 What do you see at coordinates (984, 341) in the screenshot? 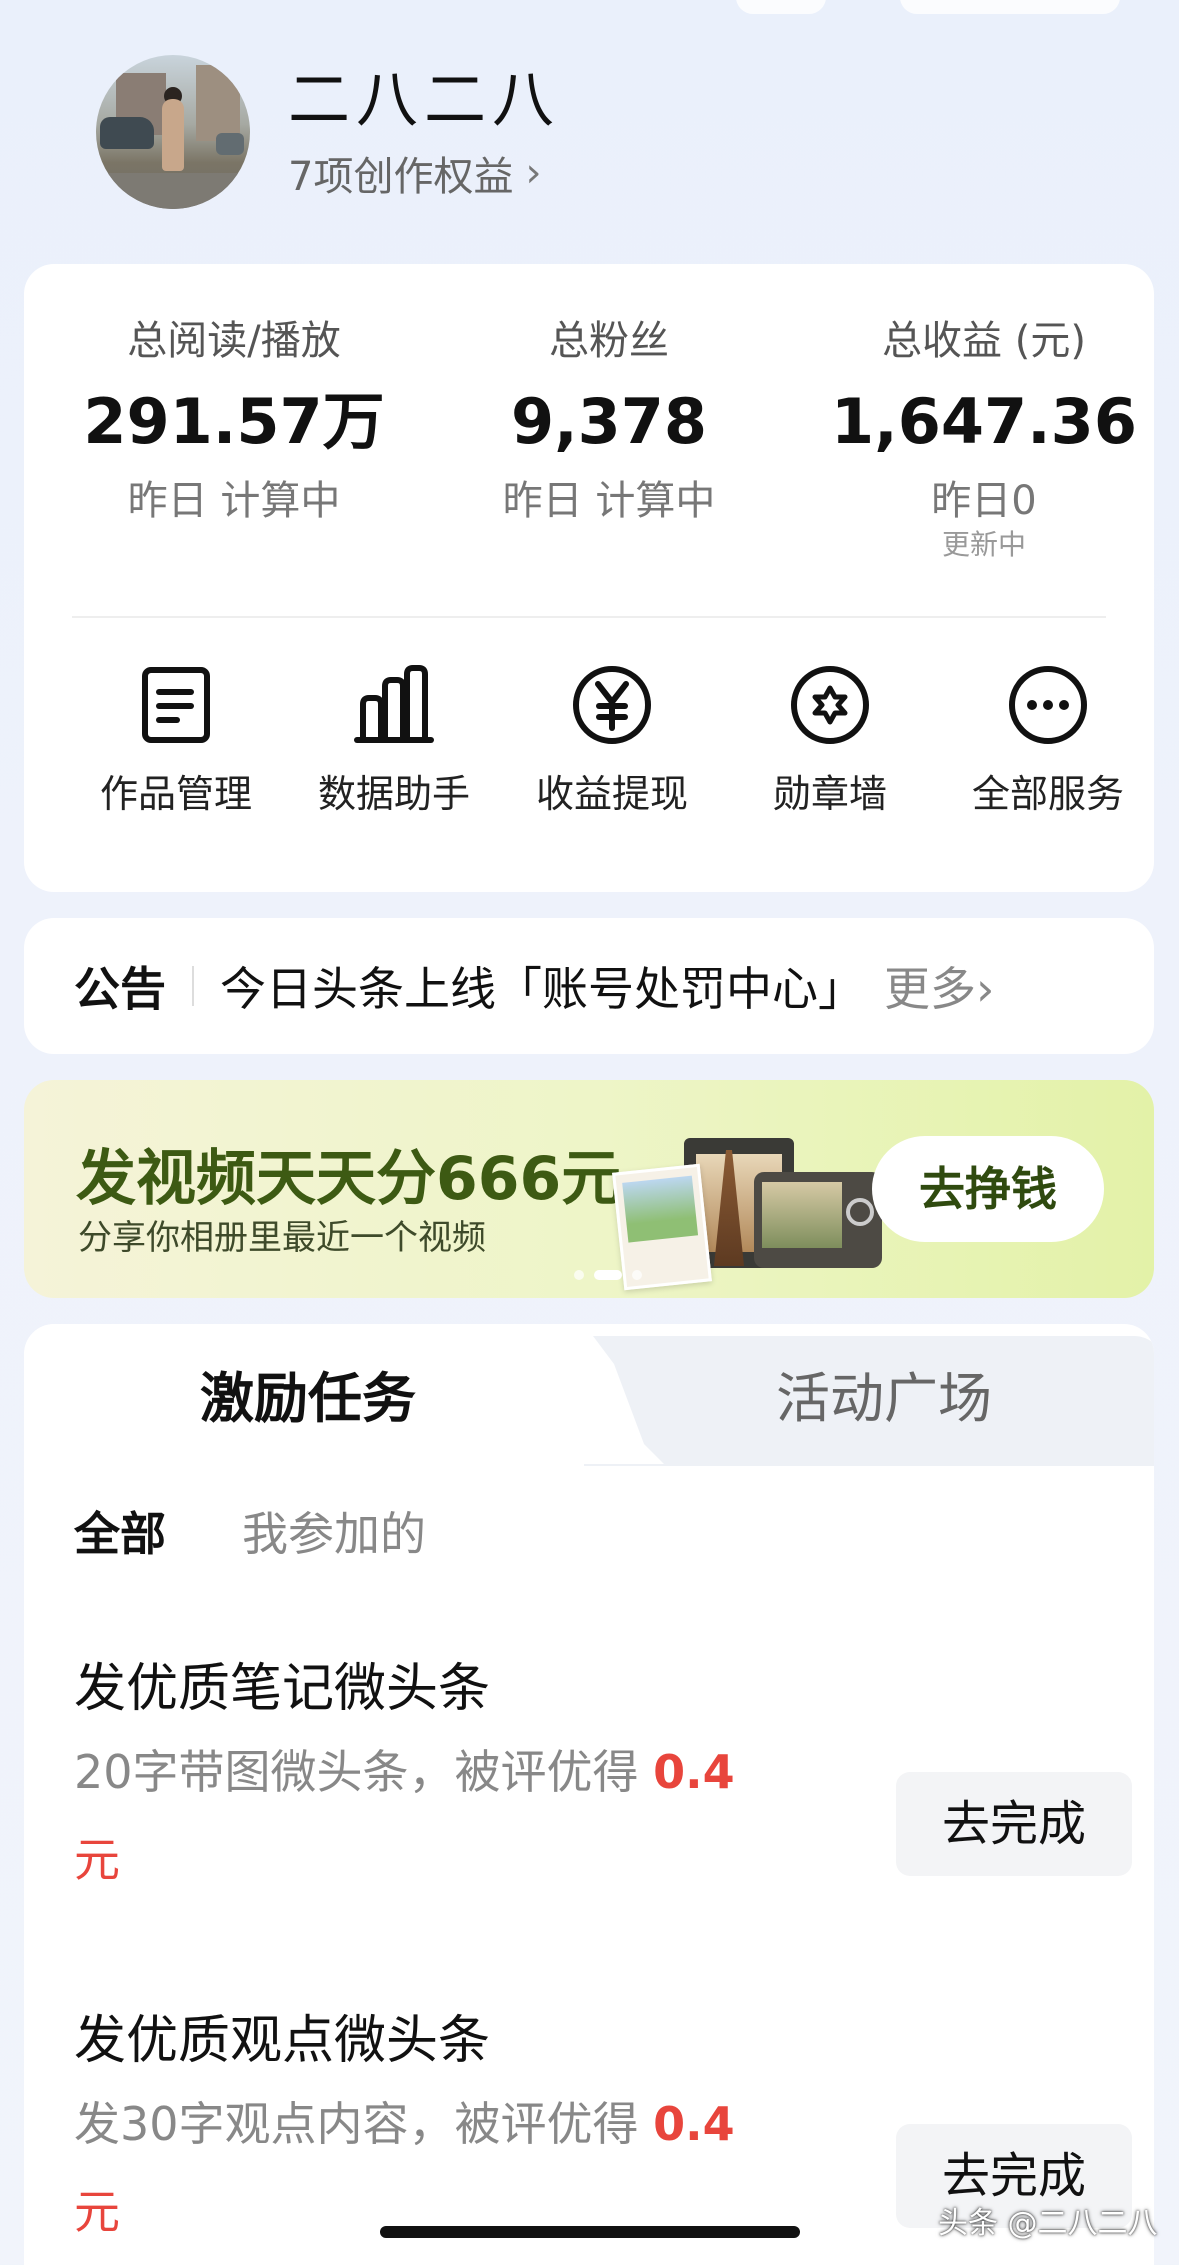
I see `stat-label: 总收益 (元)` at bounding box center [984, 341].